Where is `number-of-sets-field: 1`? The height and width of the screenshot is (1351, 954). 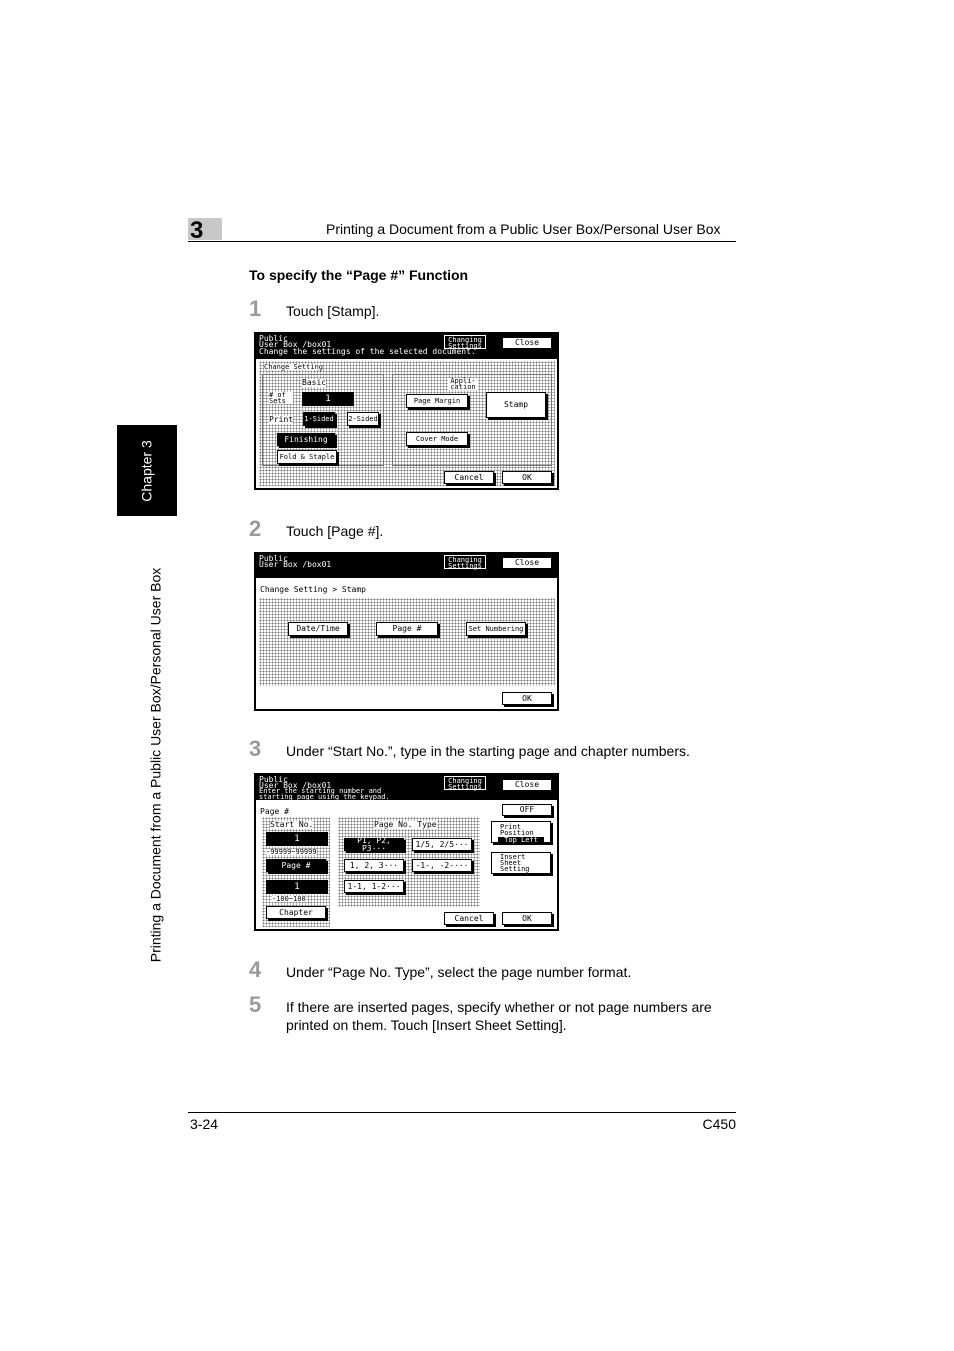 number-of-sets-field: 1 is located at coordinates (328, 399).